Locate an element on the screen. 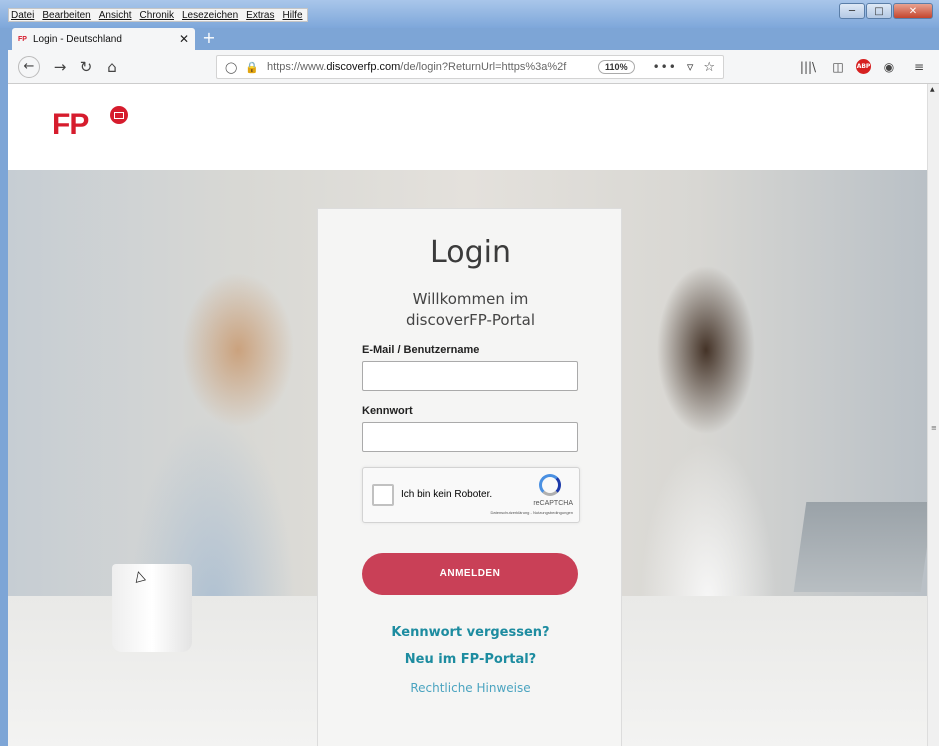  vertical-scrollbar: ▲ ≡ is located at coordinates (933, 415).